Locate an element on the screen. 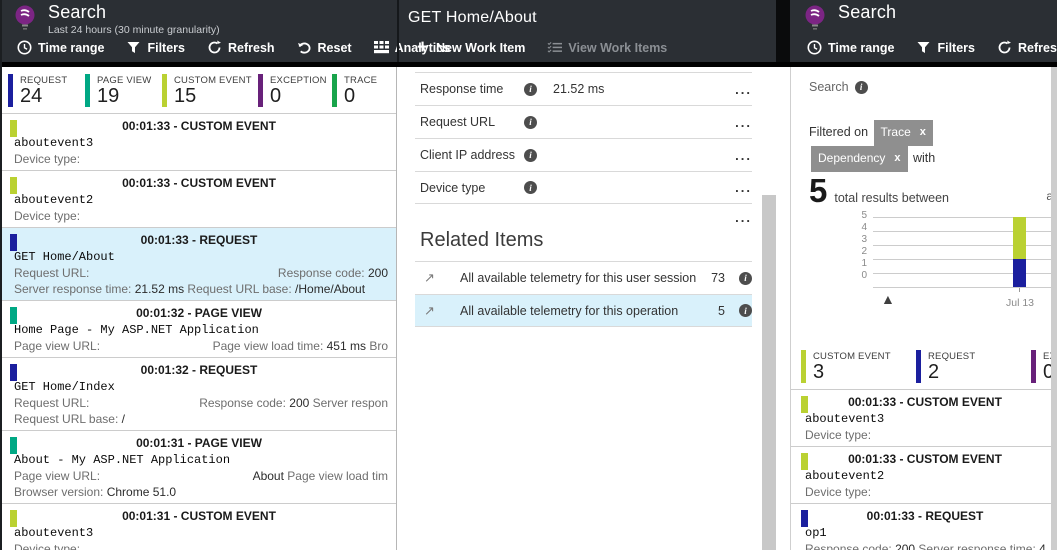 The image size is (1057, 550). filter-chip-trace: Trace x is located at coordinates (903, 133).